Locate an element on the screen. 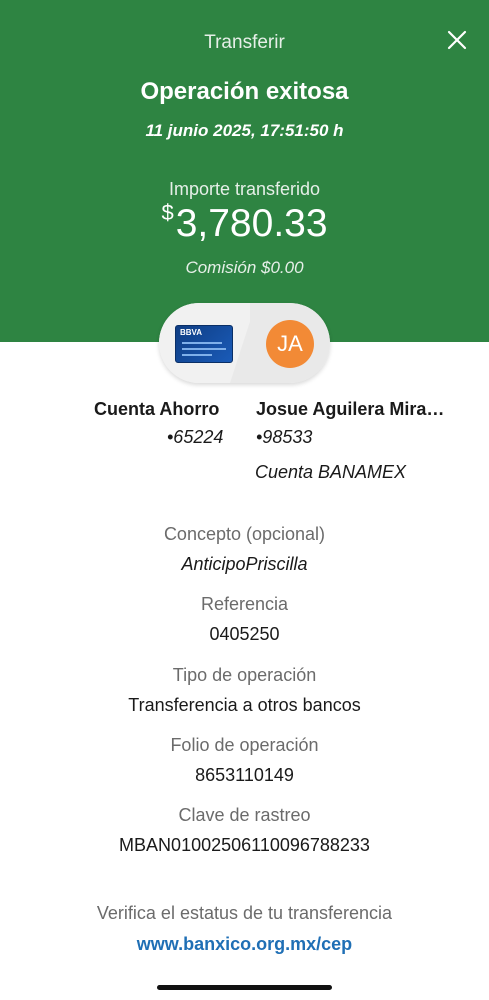 Image resolution: width=489 pixels, height=1000 pixels. detail-reference: Referencia 0405250 is located at coordinates (244, 619).